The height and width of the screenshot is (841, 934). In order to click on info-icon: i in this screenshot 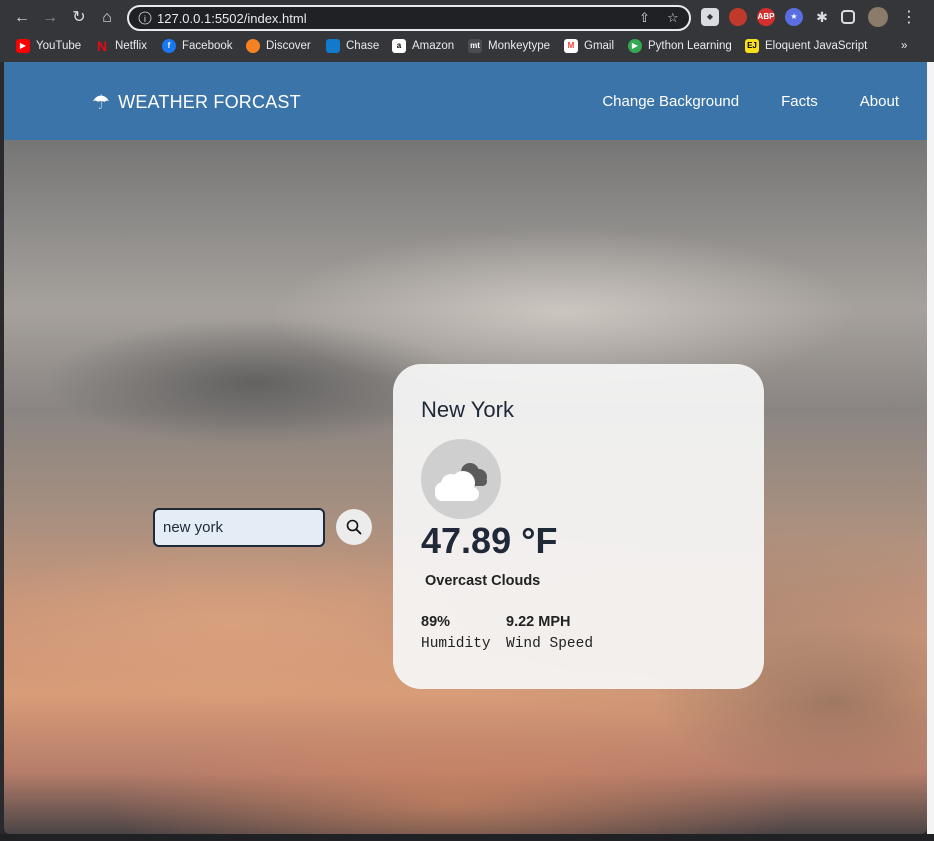, I will do `click(145, 18)`.